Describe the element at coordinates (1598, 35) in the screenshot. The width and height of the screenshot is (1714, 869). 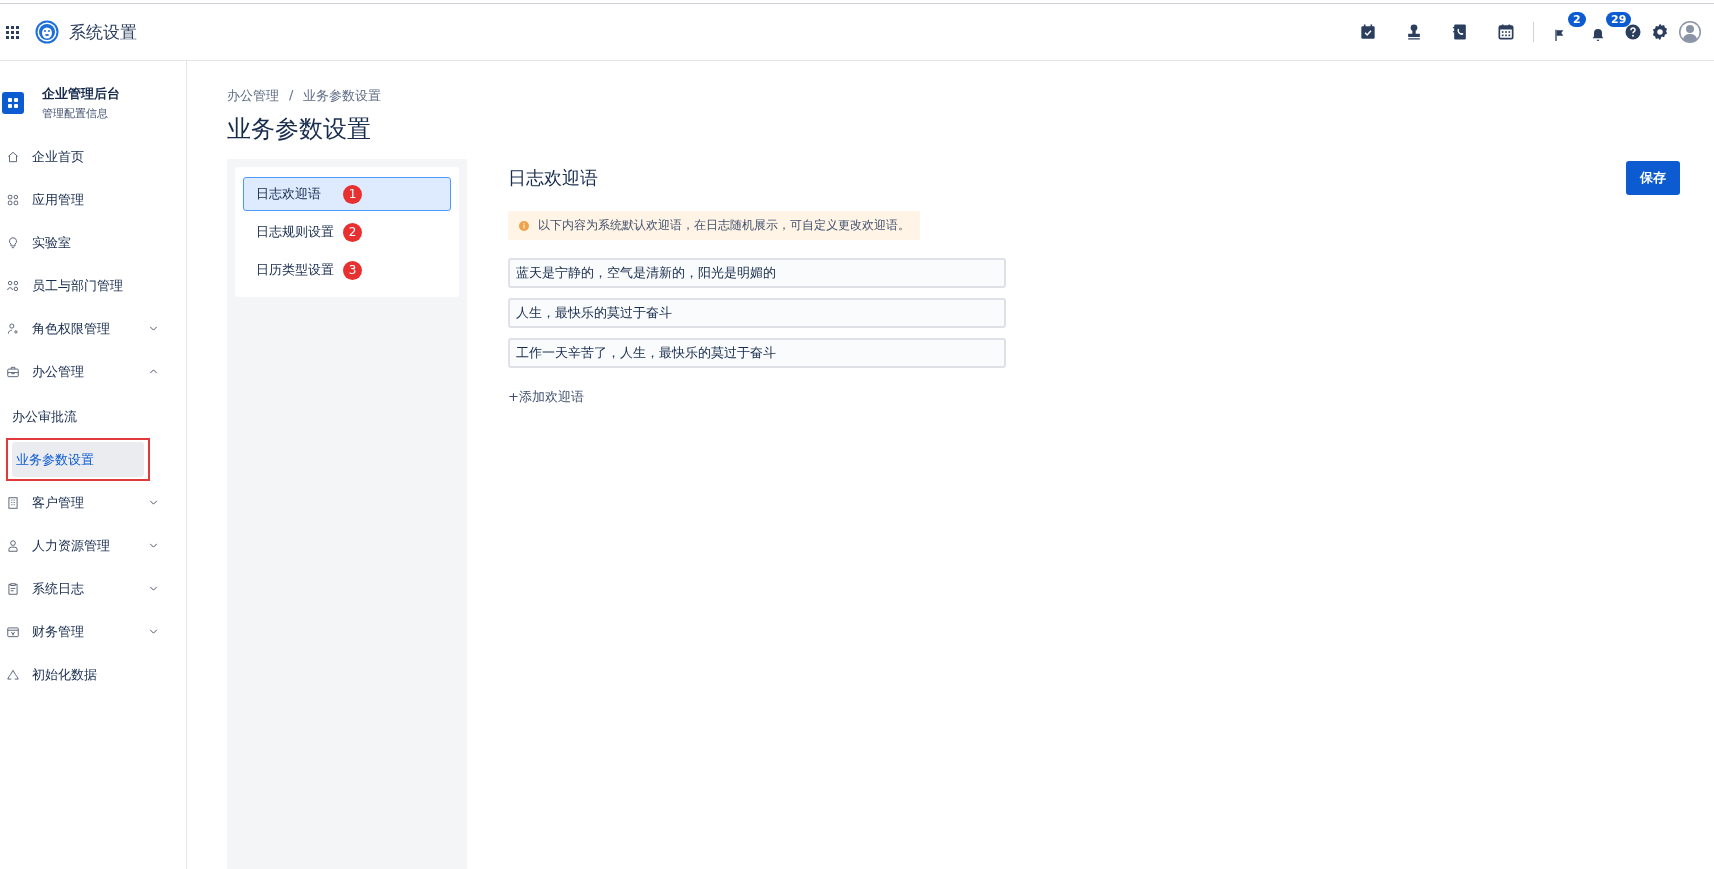
I see `notification-bell-icon` at that location.